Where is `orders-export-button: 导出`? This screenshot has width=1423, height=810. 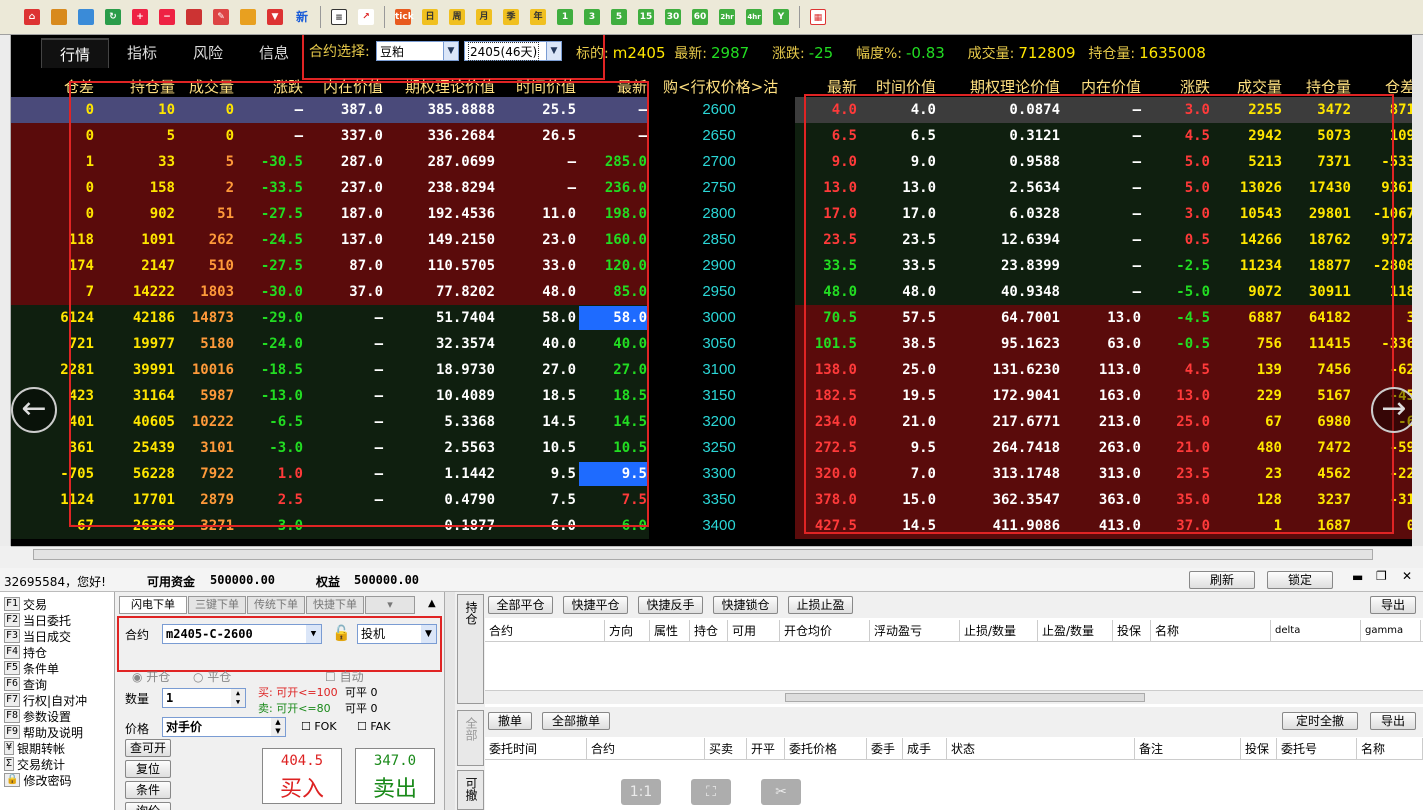 orders-export-button: 导出 is located at coordinates (1393, 721).